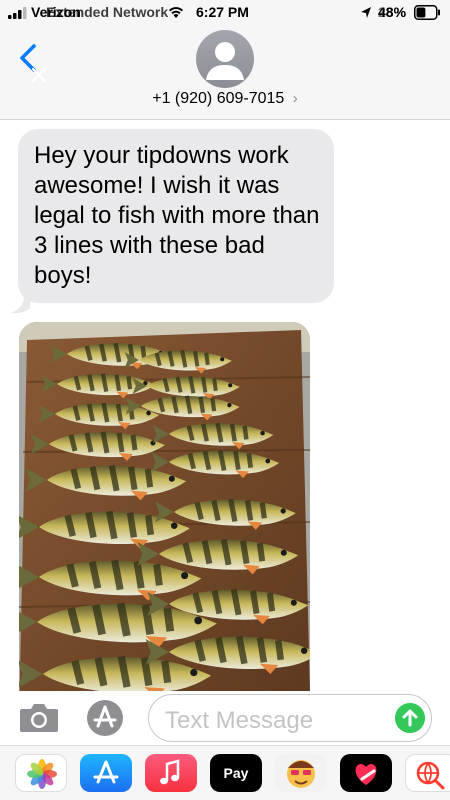 Image resolution: width=450 pixels, height=800 pixels. I want to click on location-arrow-icon, so click(366, 12).